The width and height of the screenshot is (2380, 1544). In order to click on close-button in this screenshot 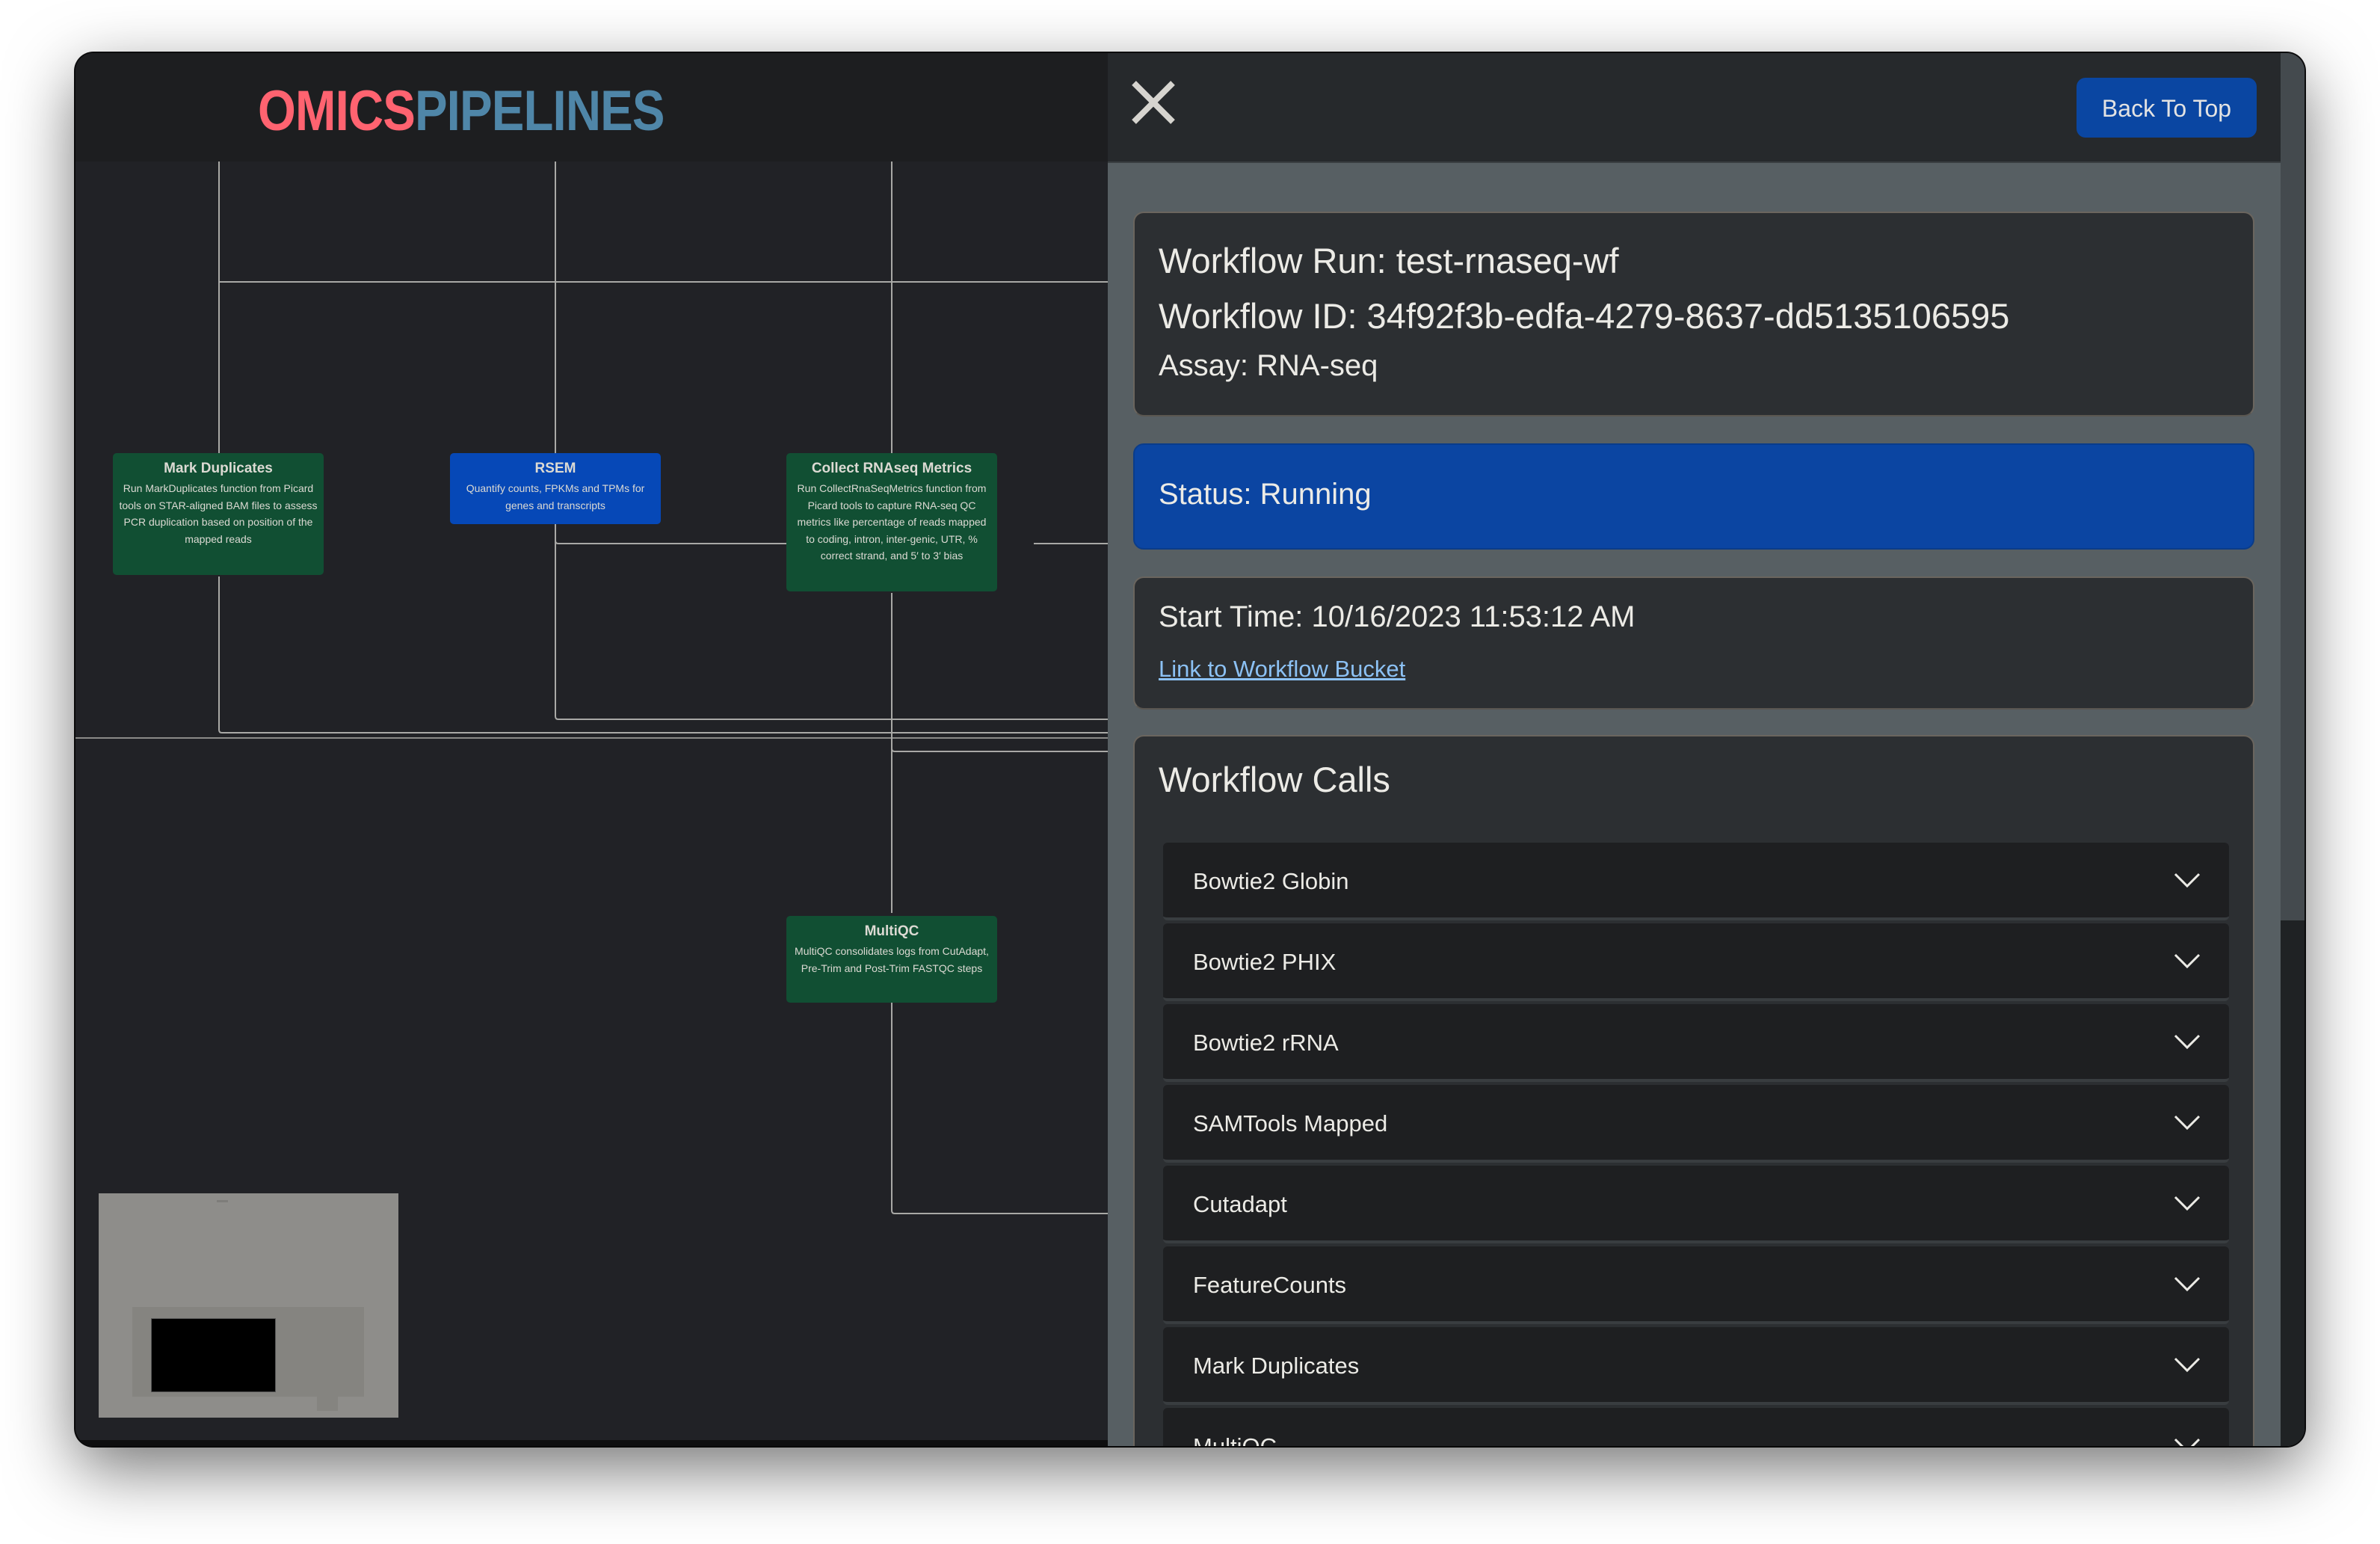, I will do `click(1153, 102)`.